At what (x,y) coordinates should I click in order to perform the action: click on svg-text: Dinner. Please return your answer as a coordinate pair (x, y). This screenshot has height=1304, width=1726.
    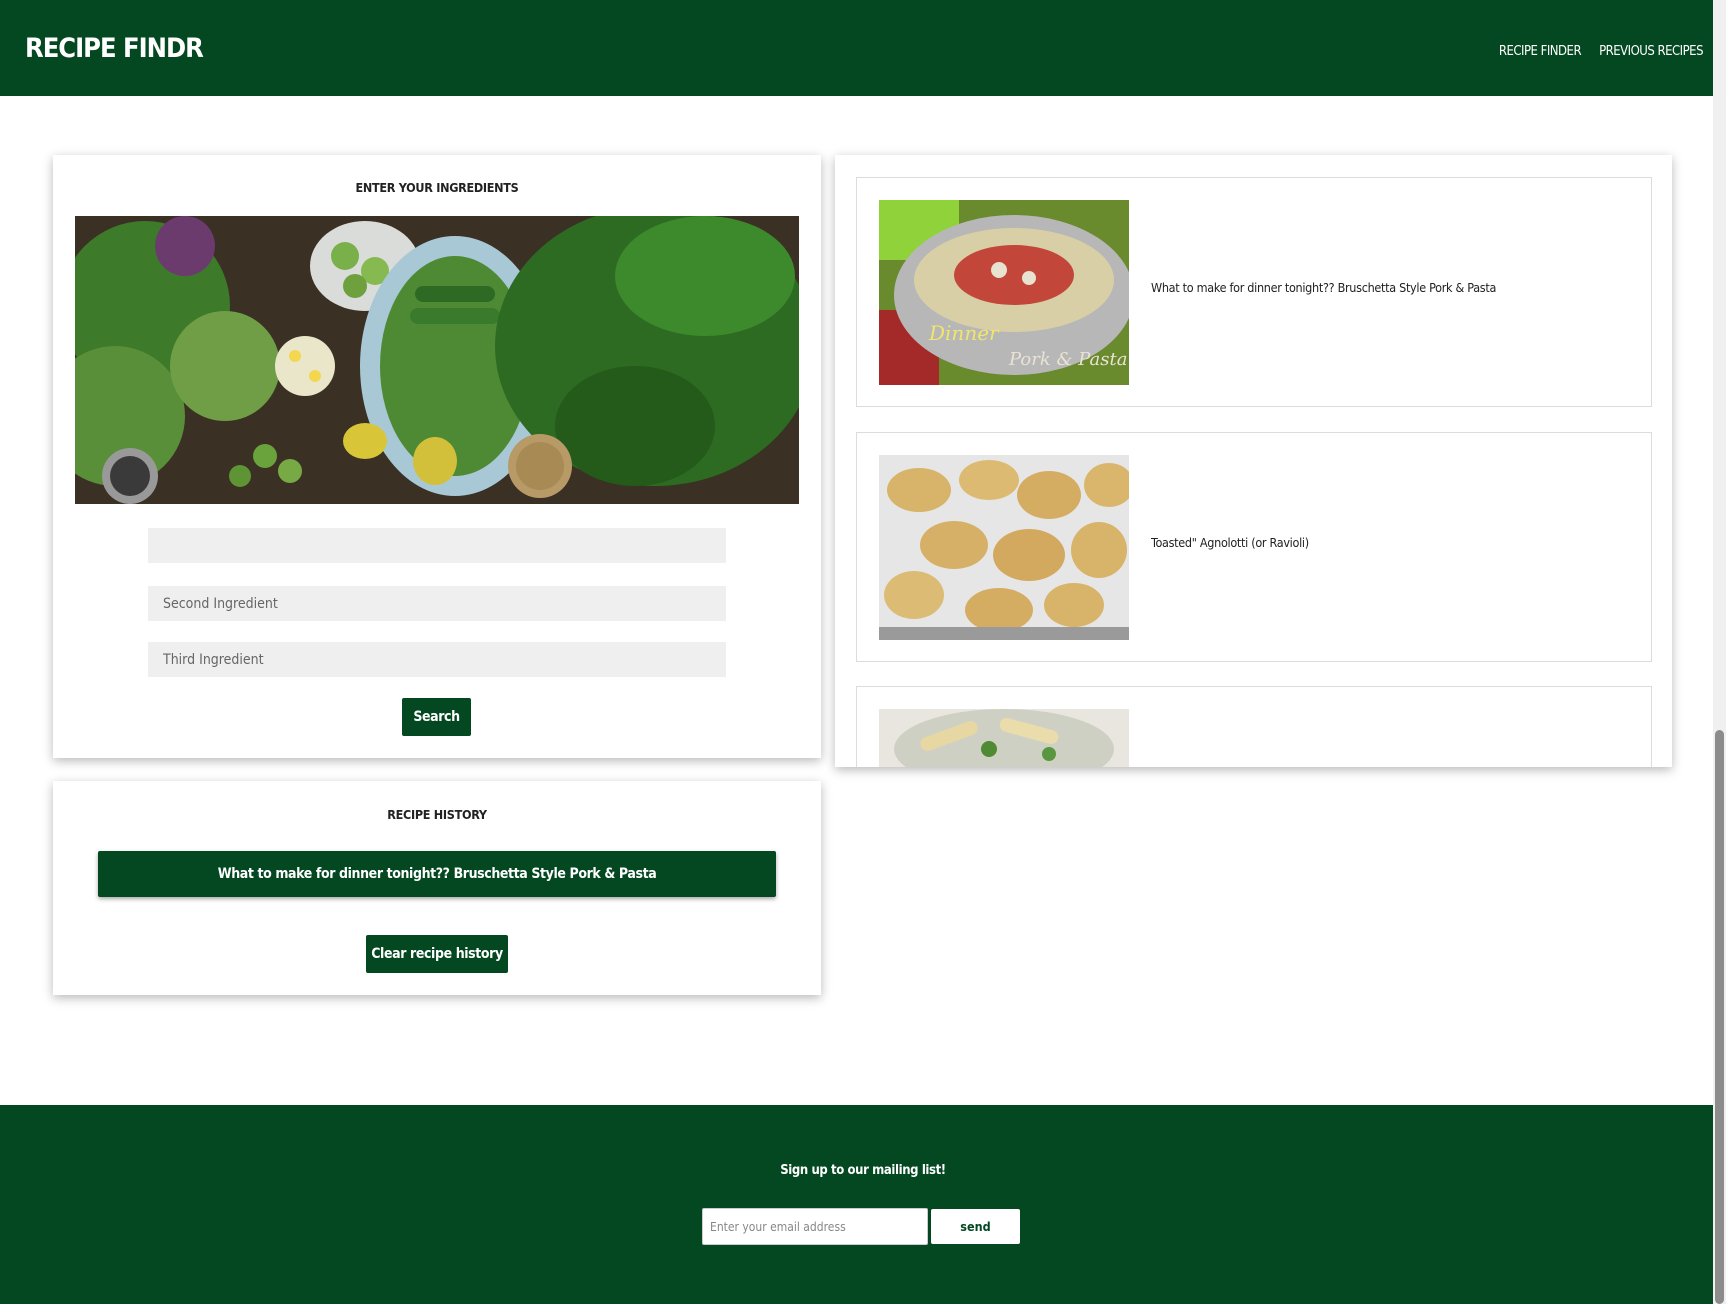
    Looking at the image, I should click on (964, 333).